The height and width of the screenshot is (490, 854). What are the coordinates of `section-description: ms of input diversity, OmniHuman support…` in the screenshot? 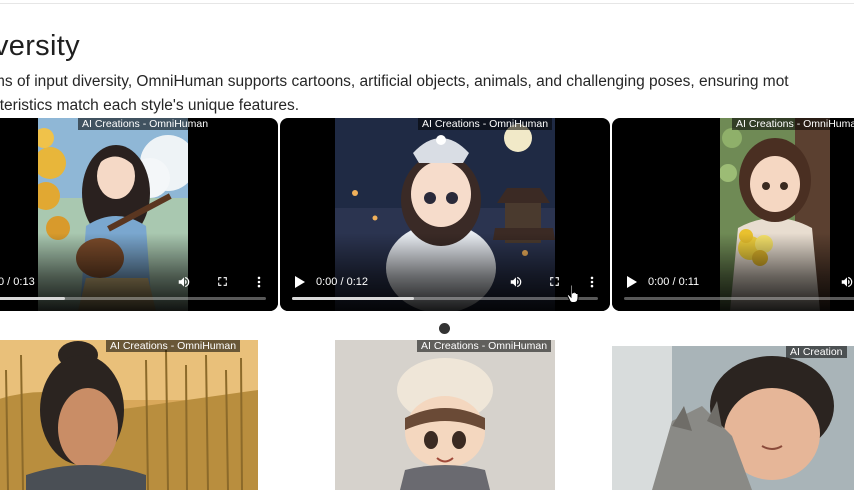 It's located at (427, 94).